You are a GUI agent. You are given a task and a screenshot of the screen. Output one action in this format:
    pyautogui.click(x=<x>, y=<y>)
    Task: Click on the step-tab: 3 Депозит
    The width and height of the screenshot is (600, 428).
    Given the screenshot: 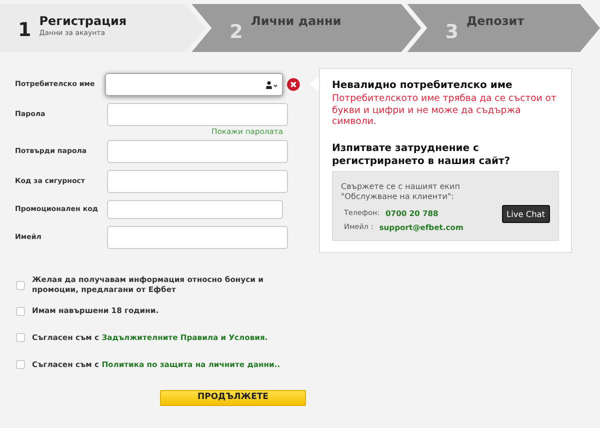 What is the action you would take?
    pyautogui.click(x=503, y=28)
    